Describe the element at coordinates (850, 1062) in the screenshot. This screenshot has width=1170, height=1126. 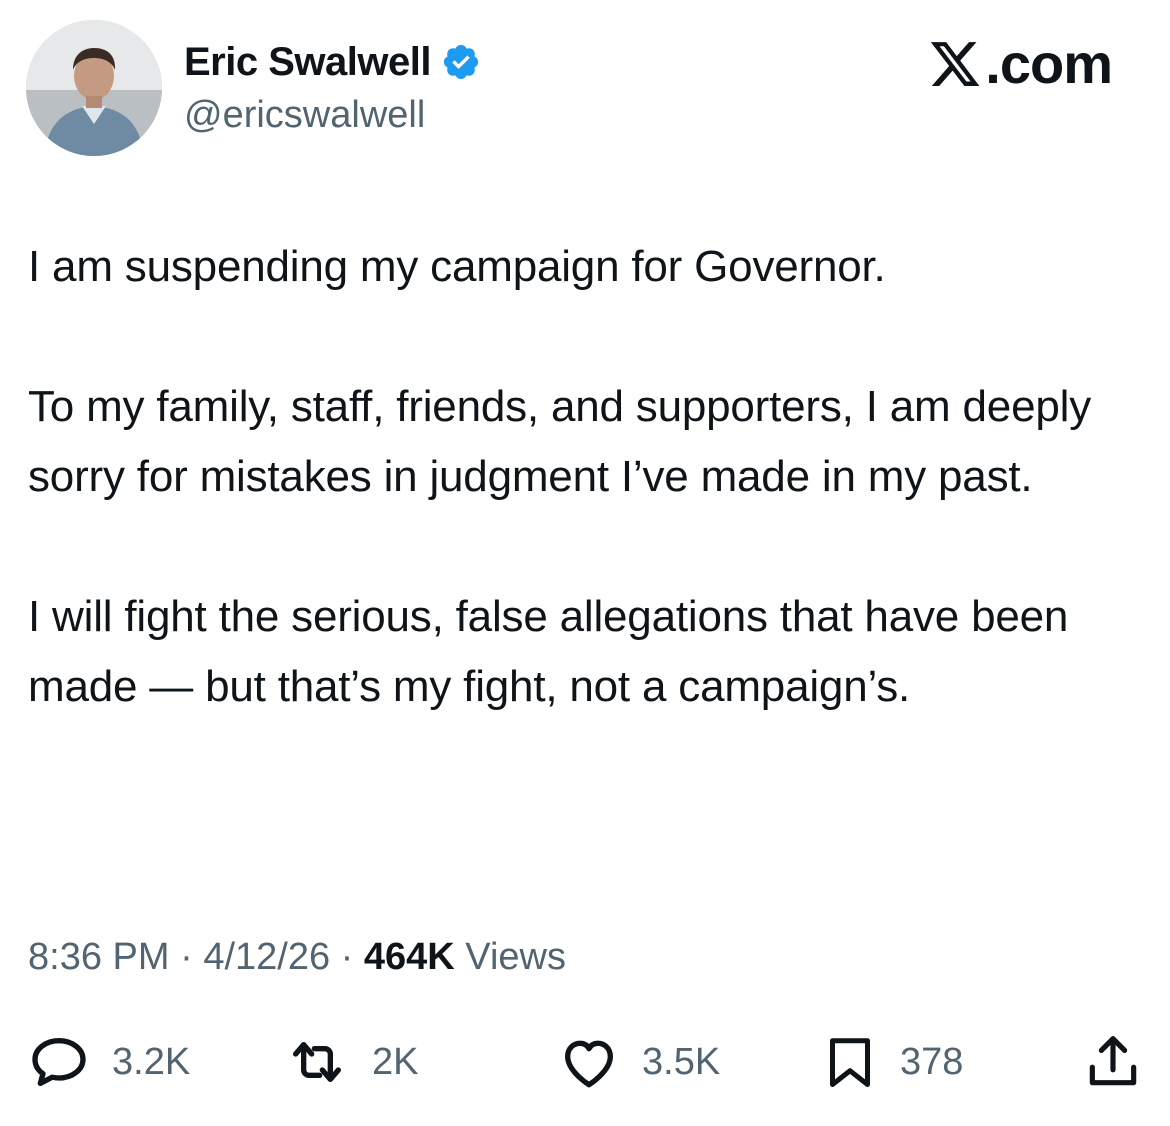
I see `bookmark-icon` at that location.